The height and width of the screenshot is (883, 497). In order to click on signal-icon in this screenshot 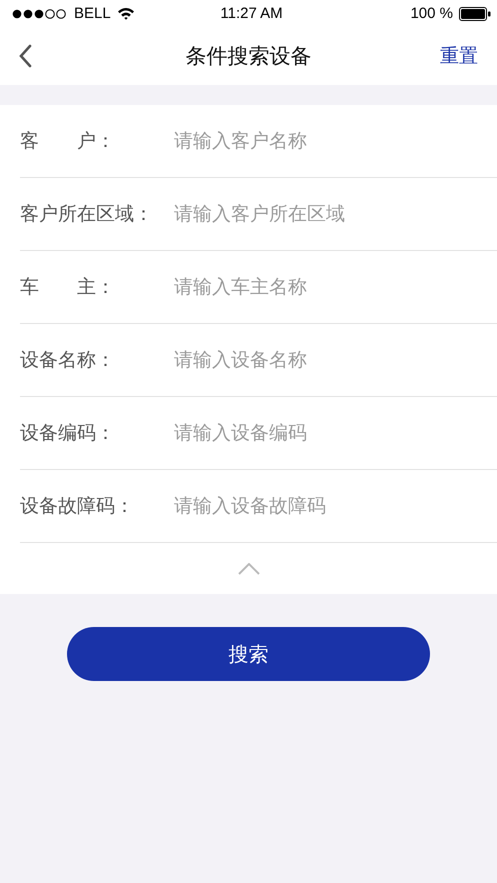, I will do `click(40, 13)`.